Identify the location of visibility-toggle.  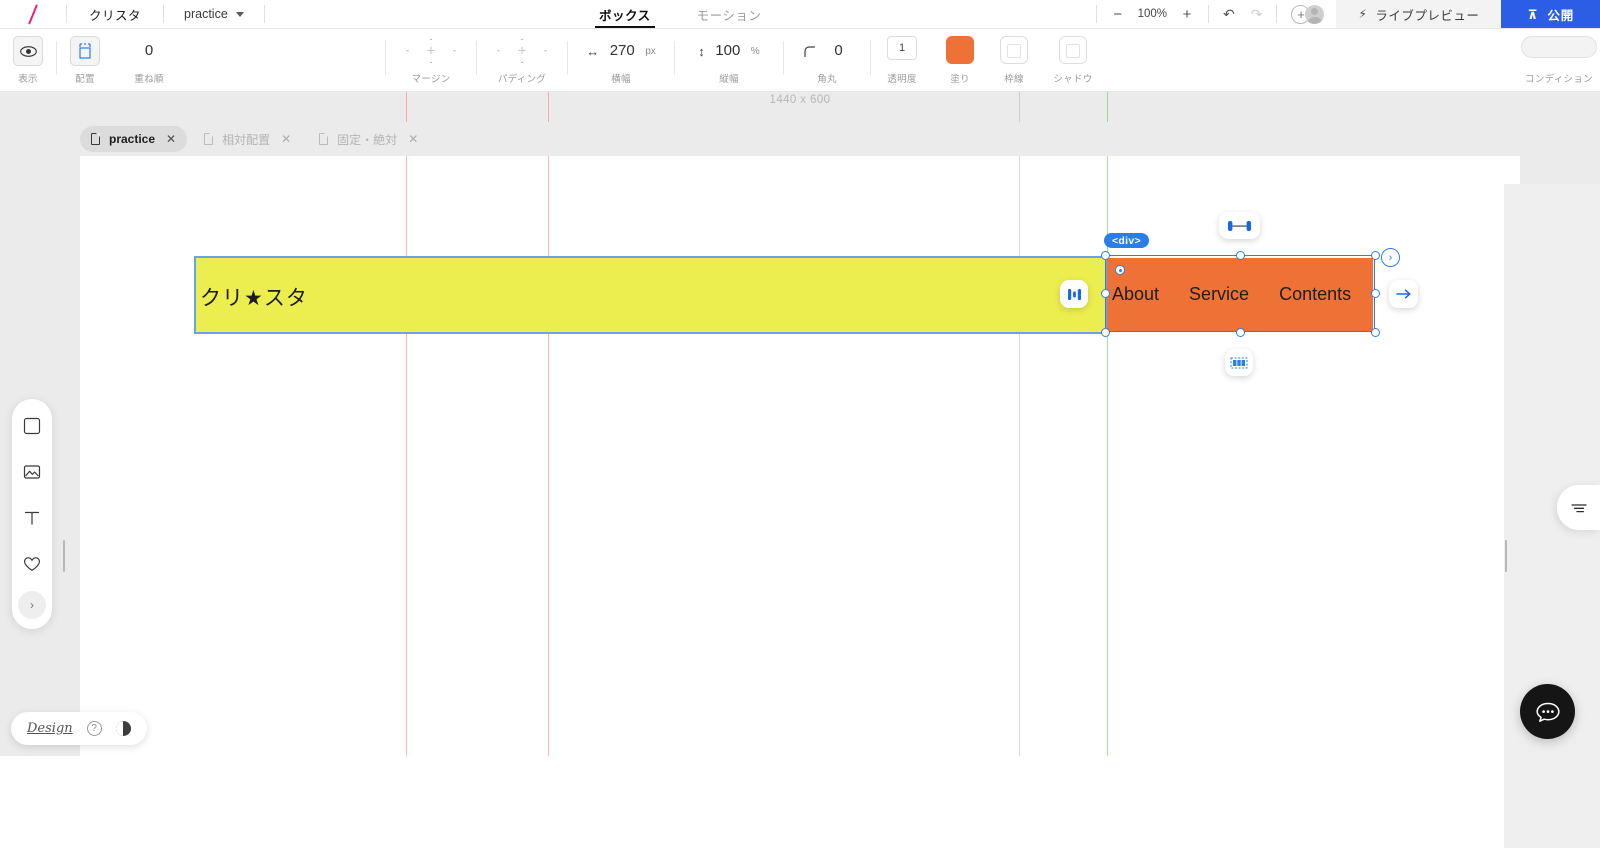
(28, 51).